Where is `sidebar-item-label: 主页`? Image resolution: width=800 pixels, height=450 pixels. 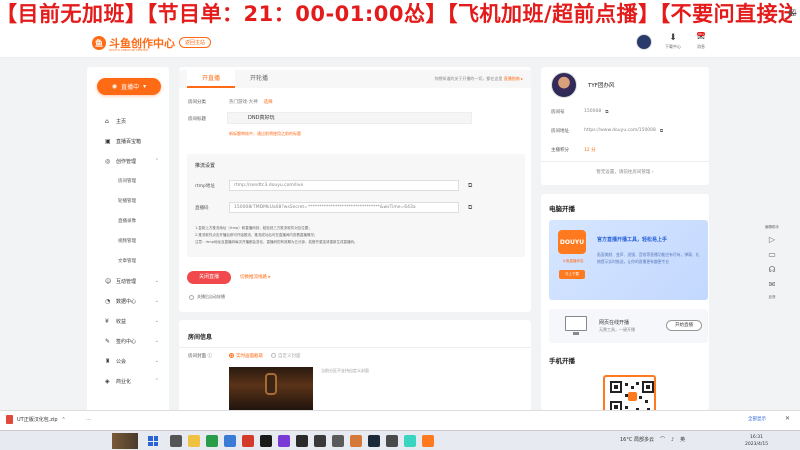
sidebar-item-label: 主页 is located at coordinates (121, 121).